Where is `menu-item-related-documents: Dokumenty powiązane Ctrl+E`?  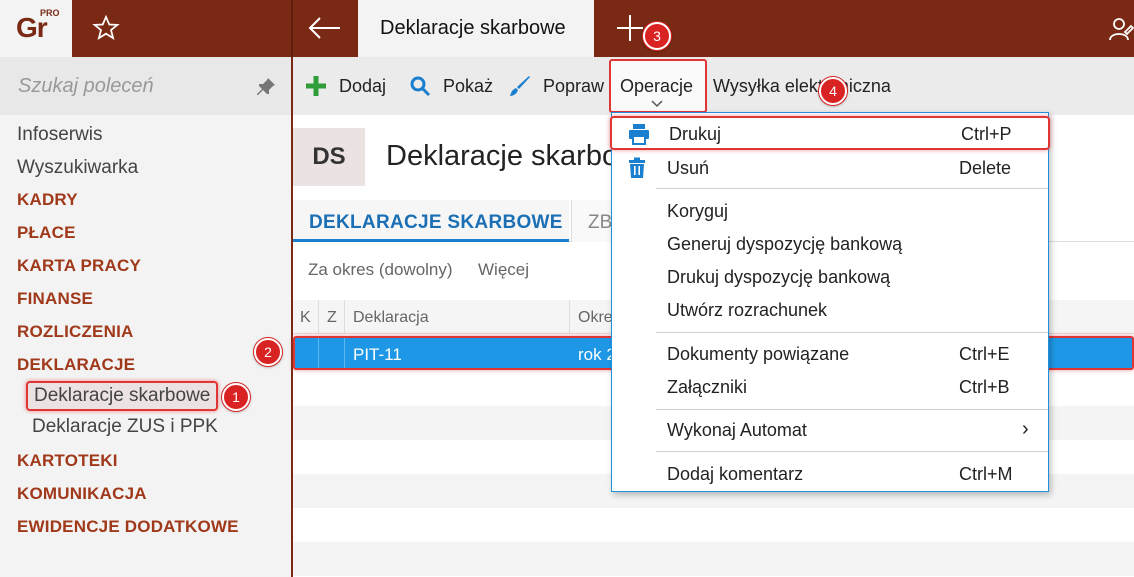 menu-item-related-documents: Dokumenty powiązane Ctrl+E is located at coordinates (830, 354).